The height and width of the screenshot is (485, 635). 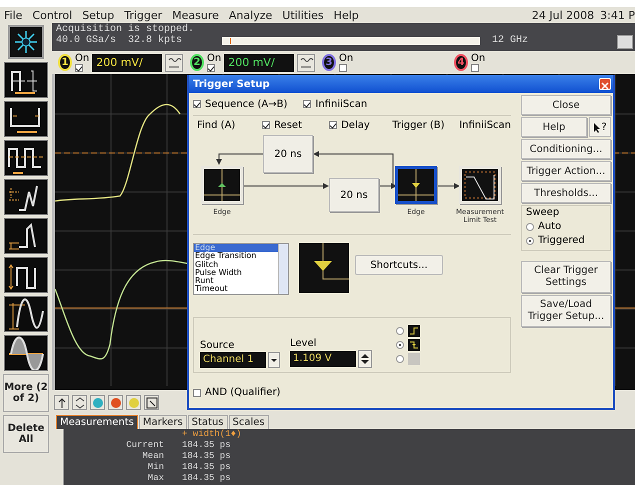 I want to click on channel-badge: 3, so click(x=329, y=62).